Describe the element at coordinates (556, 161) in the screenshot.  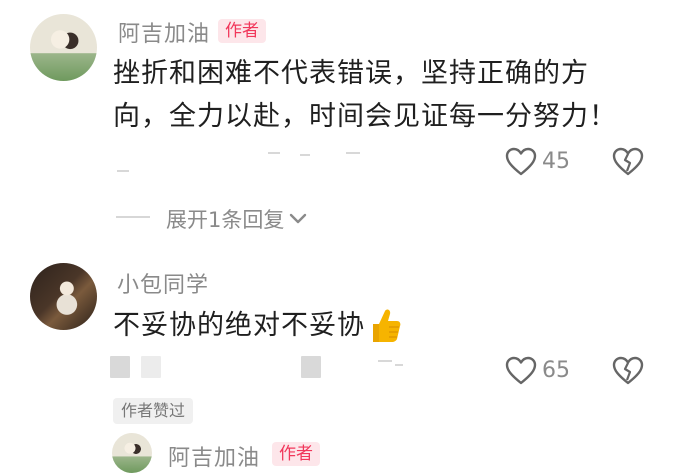
I see `like-count: 45` at that location.